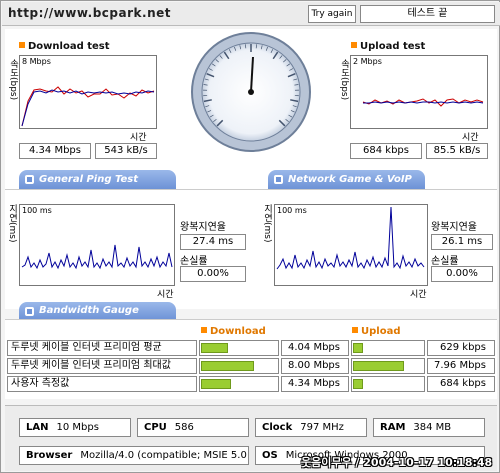 The width and height of the screenshot is (500, 473). I want to click on ping-right-xlabel: 시간, so click(418, 295).